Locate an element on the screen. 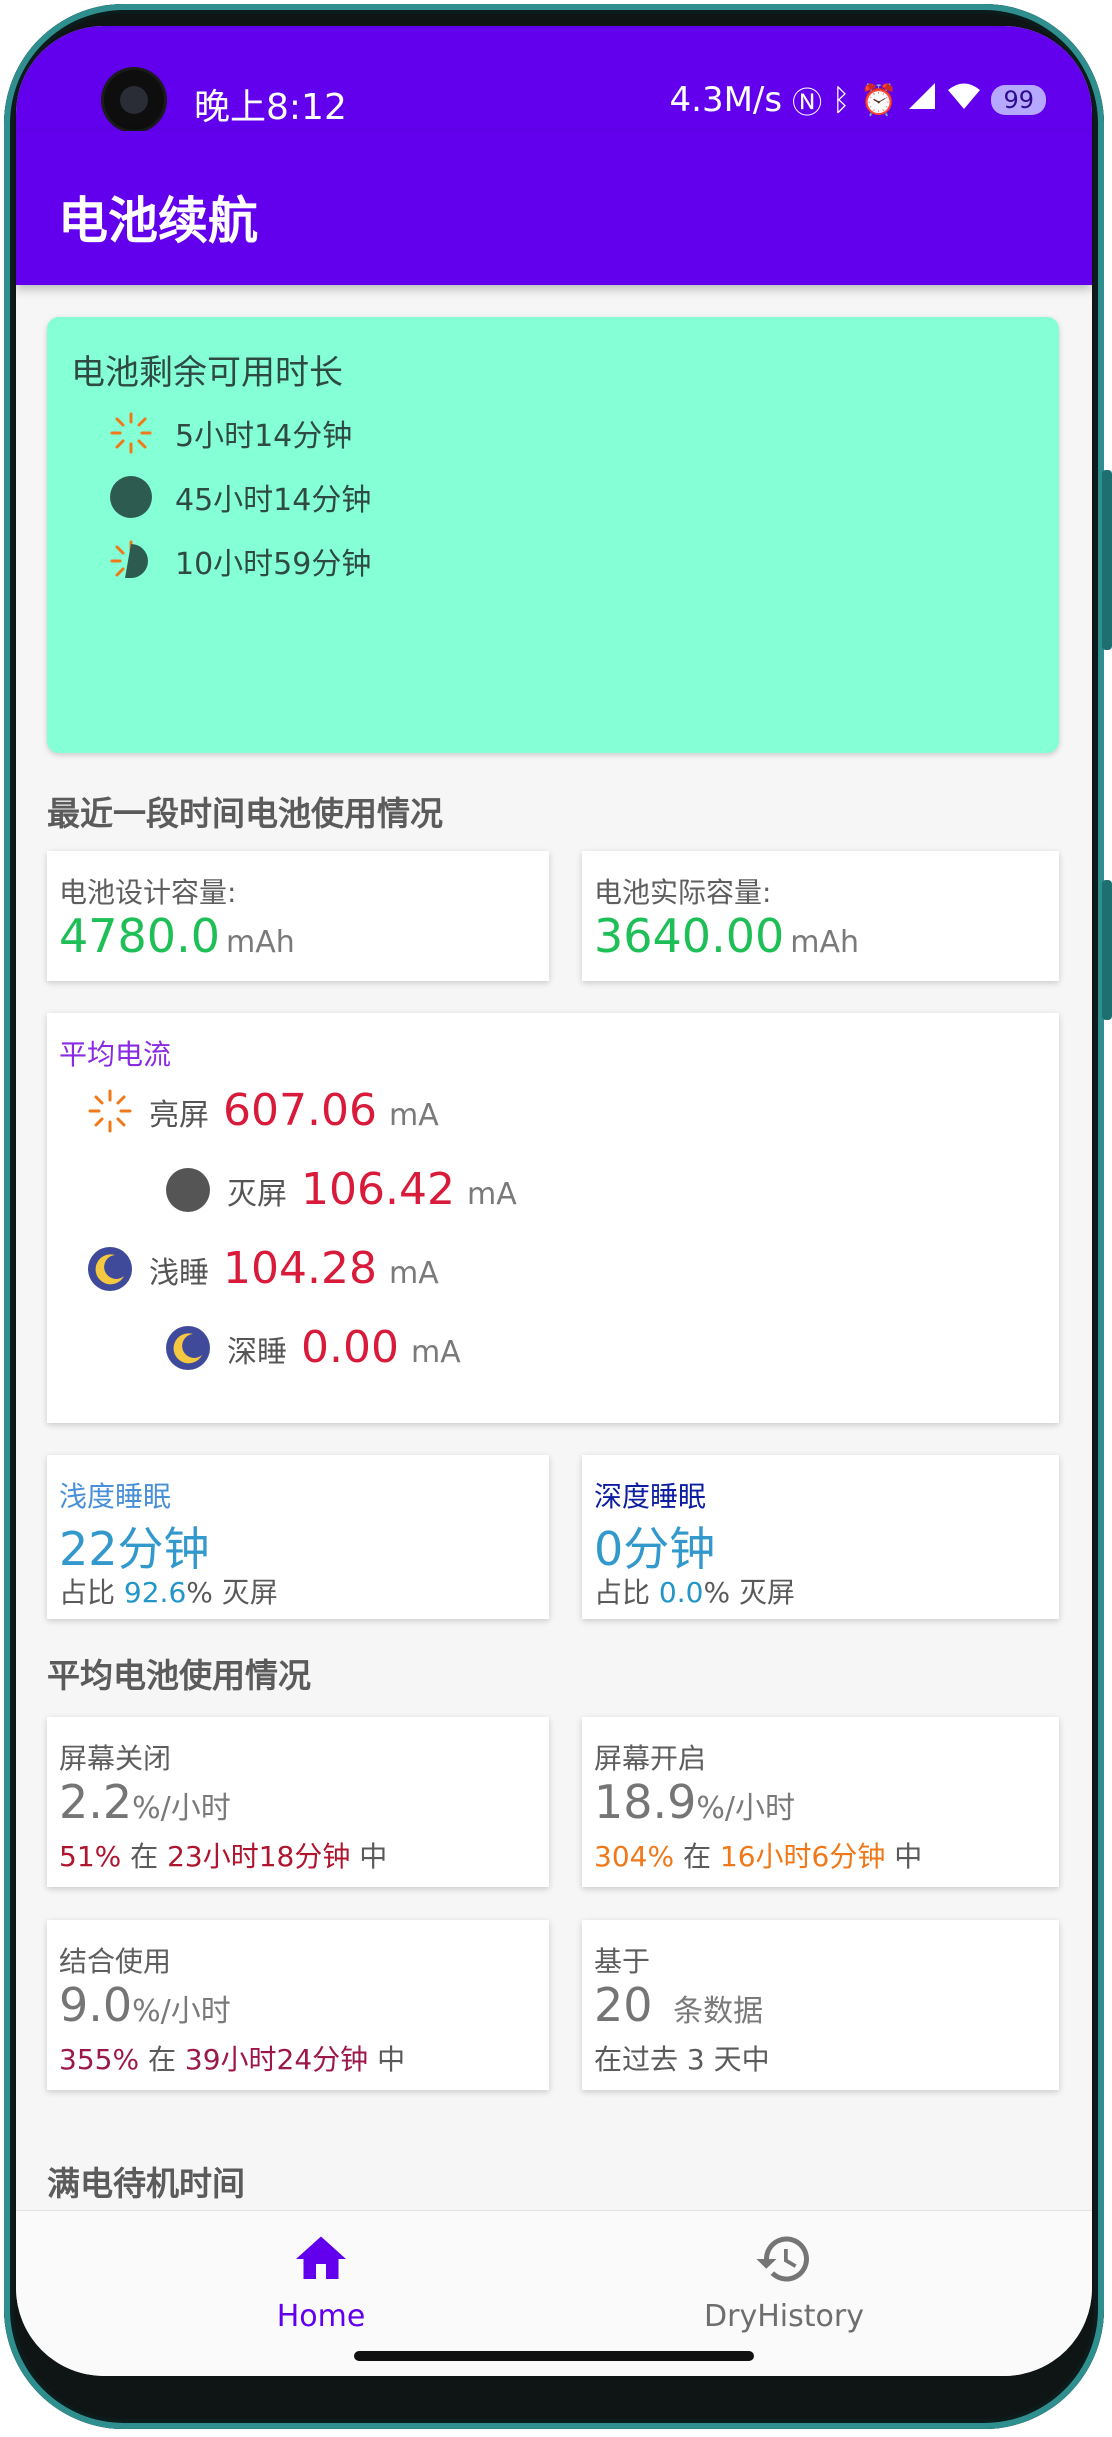 This screenshot has width=1112, height=2437. half-sun-icon is located at coordinates (129, 559).